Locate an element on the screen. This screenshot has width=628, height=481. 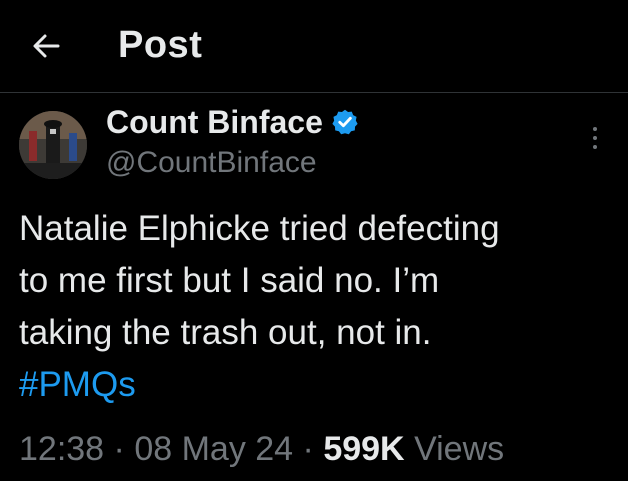
hashtag-link: #PMQs is located at coordinates (319, 385).